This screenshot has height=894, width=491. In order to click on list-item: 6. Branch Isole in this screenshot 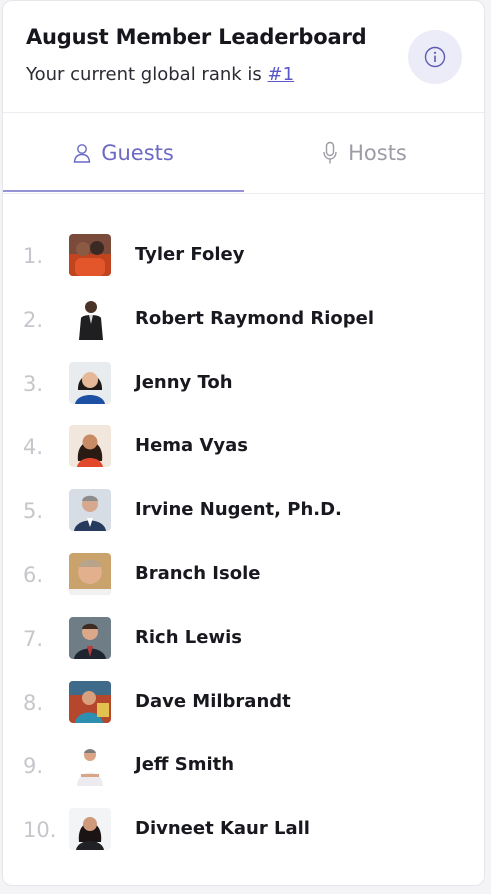, I will do `click(243, 584)`.